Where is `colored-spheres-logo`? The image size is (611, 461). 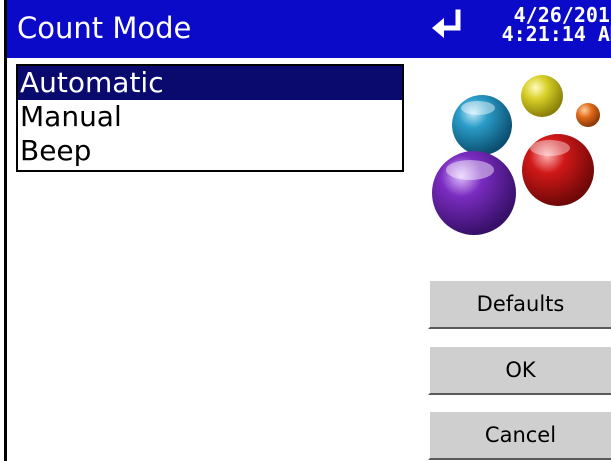 colored-spheres-logo is located at coordinates (516, 155).